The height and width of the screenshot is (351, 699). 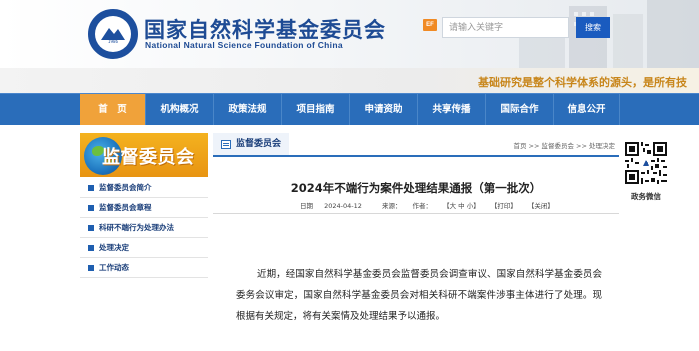 I want to click on article-meta: 日期 2024-04-12 来源： 作者： 【大 中 小】 【打印】 【关闭】, so click(x=431, y=205).